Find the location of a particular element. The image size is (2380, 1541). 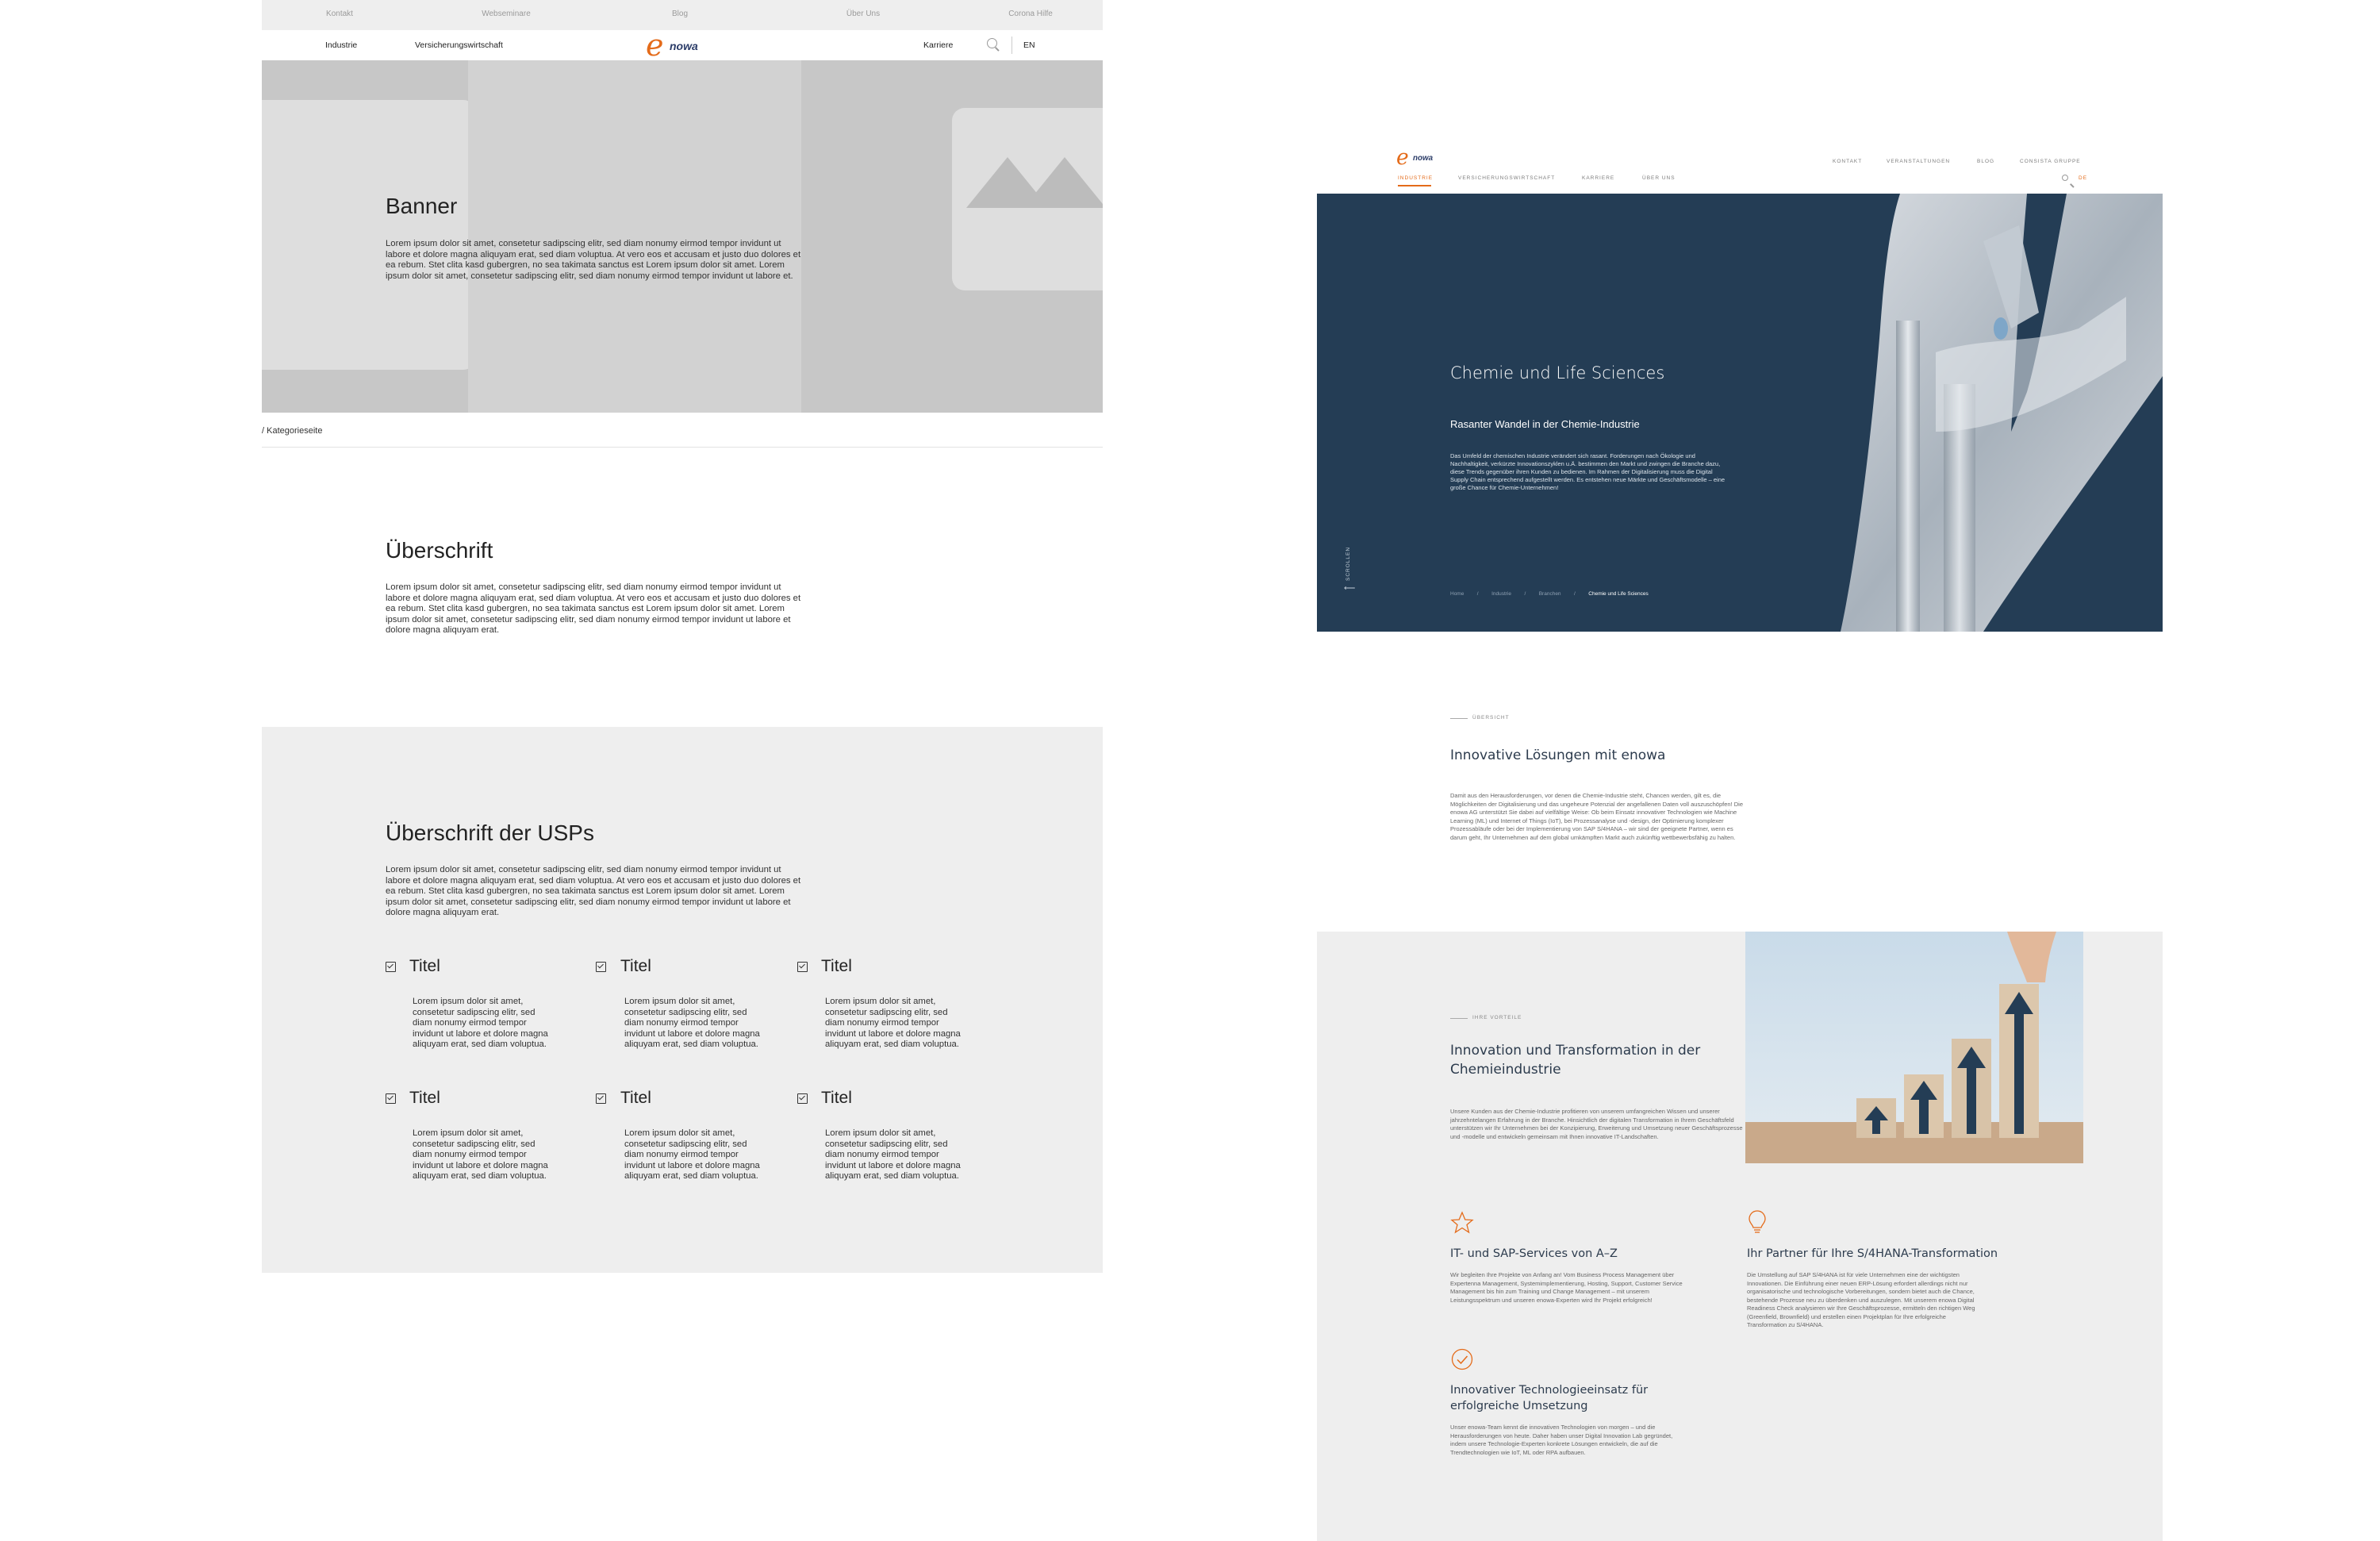

top-link-kontakt: KONTAKT is located at coordinates (1847, 161).